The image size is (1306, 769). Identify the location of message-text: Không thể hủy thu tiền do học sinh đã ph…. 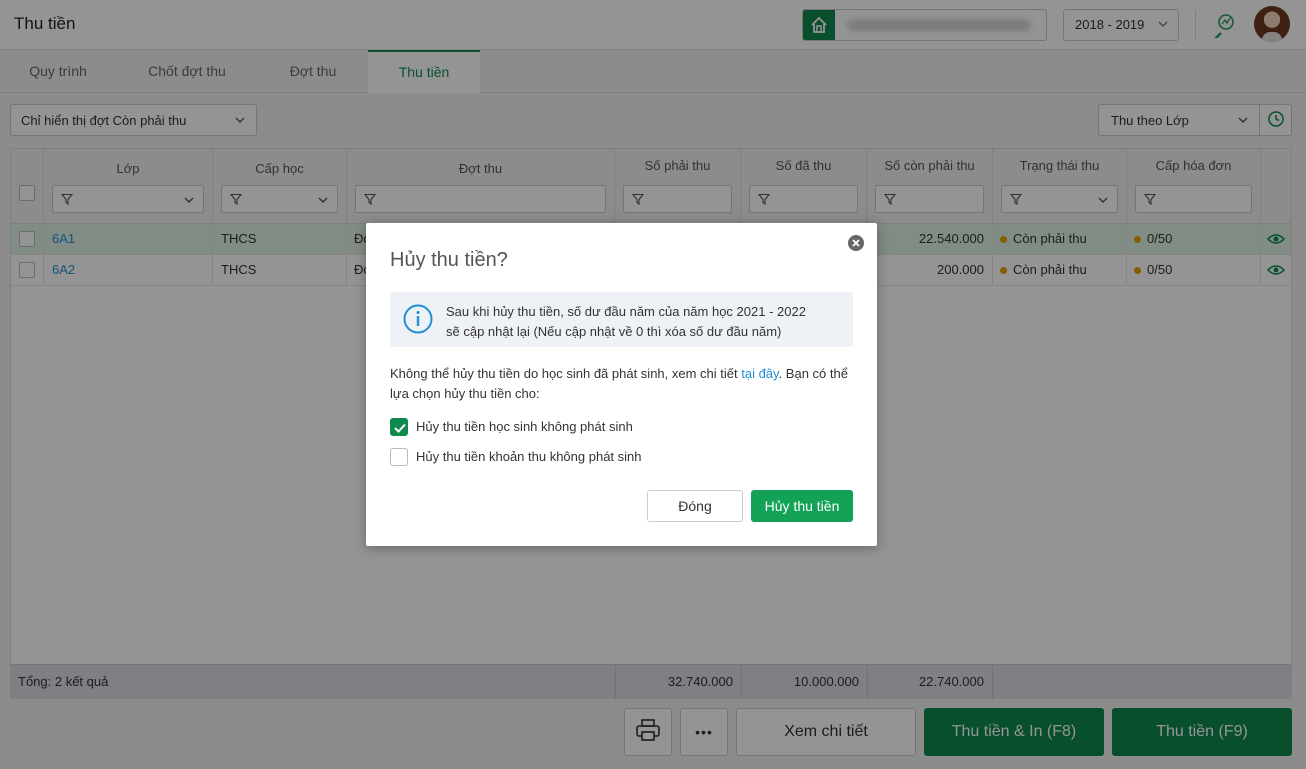
(566, 373).